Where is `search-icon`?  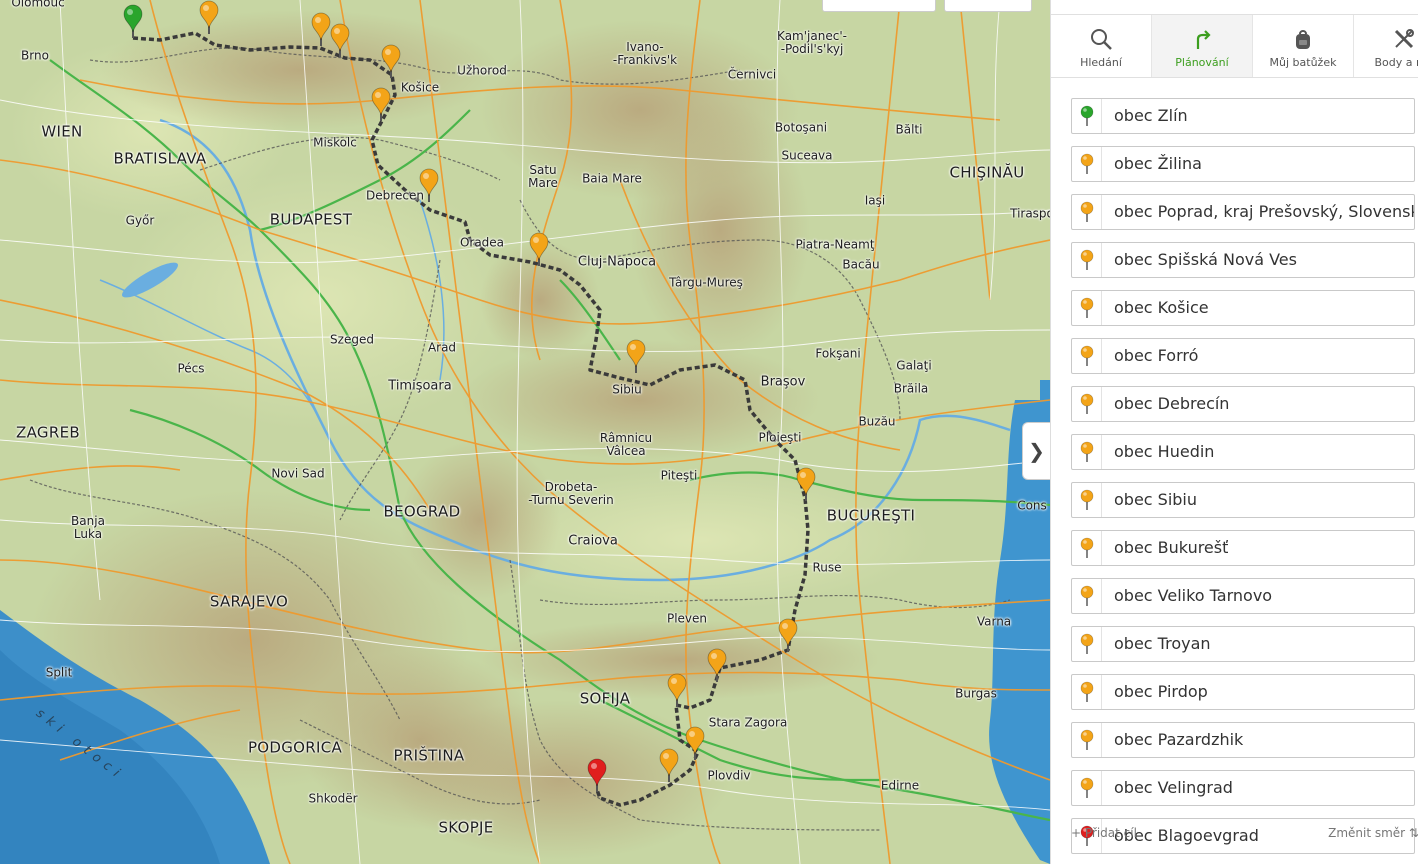
search-icon is located at coordinates (1101, 39).